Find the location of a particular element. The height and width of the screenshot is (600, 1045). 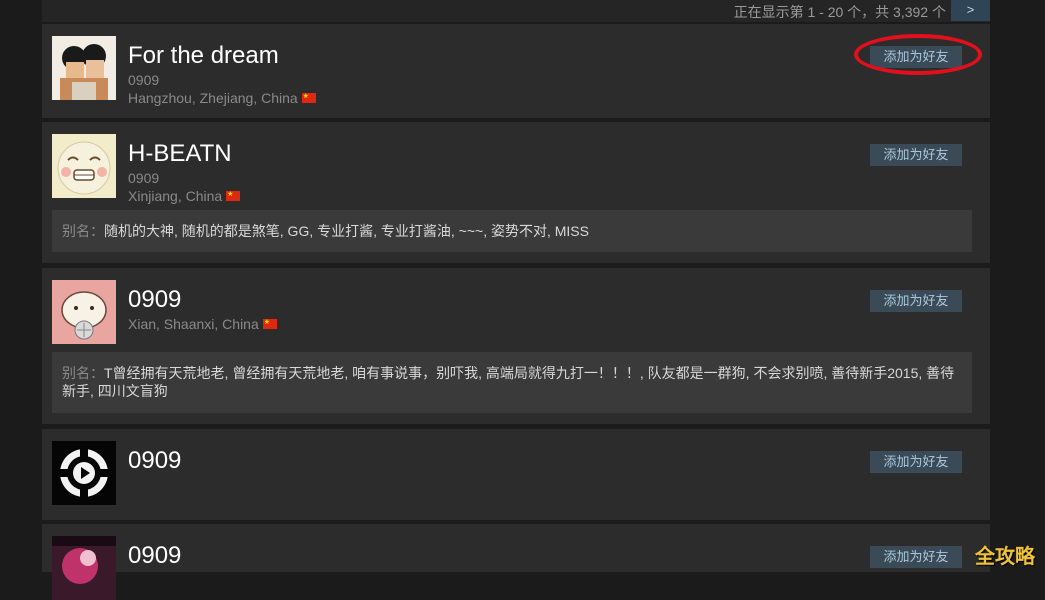

persona-location: Hangzhou, Zhejiang, China is located at coordinates (222, 98).